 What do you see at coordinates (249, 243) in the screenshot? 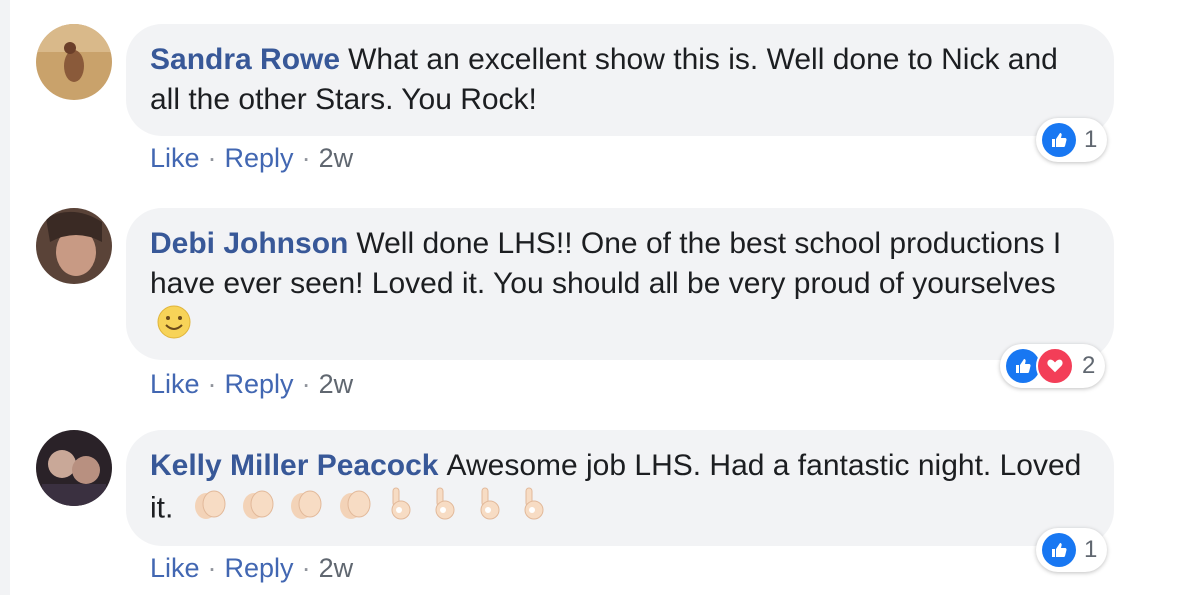
I see `comment-author: Debi Johnson` at bounding box center [249, 243].